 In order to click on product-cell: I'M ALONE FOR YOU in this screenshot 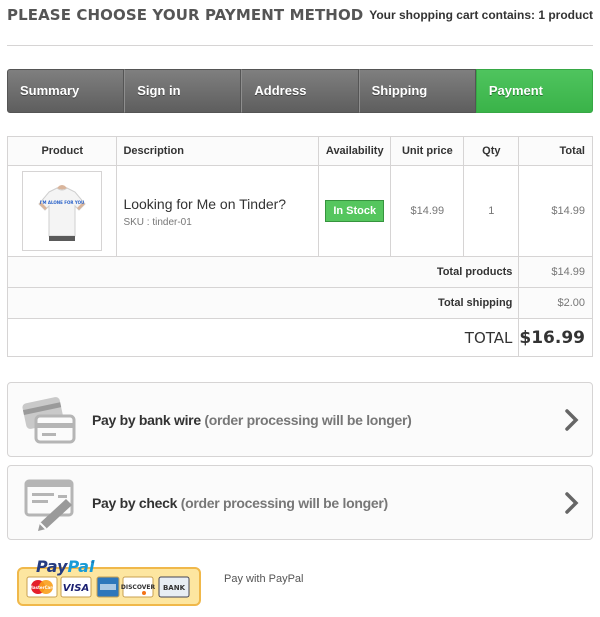, I will do `click(62, 211)`.